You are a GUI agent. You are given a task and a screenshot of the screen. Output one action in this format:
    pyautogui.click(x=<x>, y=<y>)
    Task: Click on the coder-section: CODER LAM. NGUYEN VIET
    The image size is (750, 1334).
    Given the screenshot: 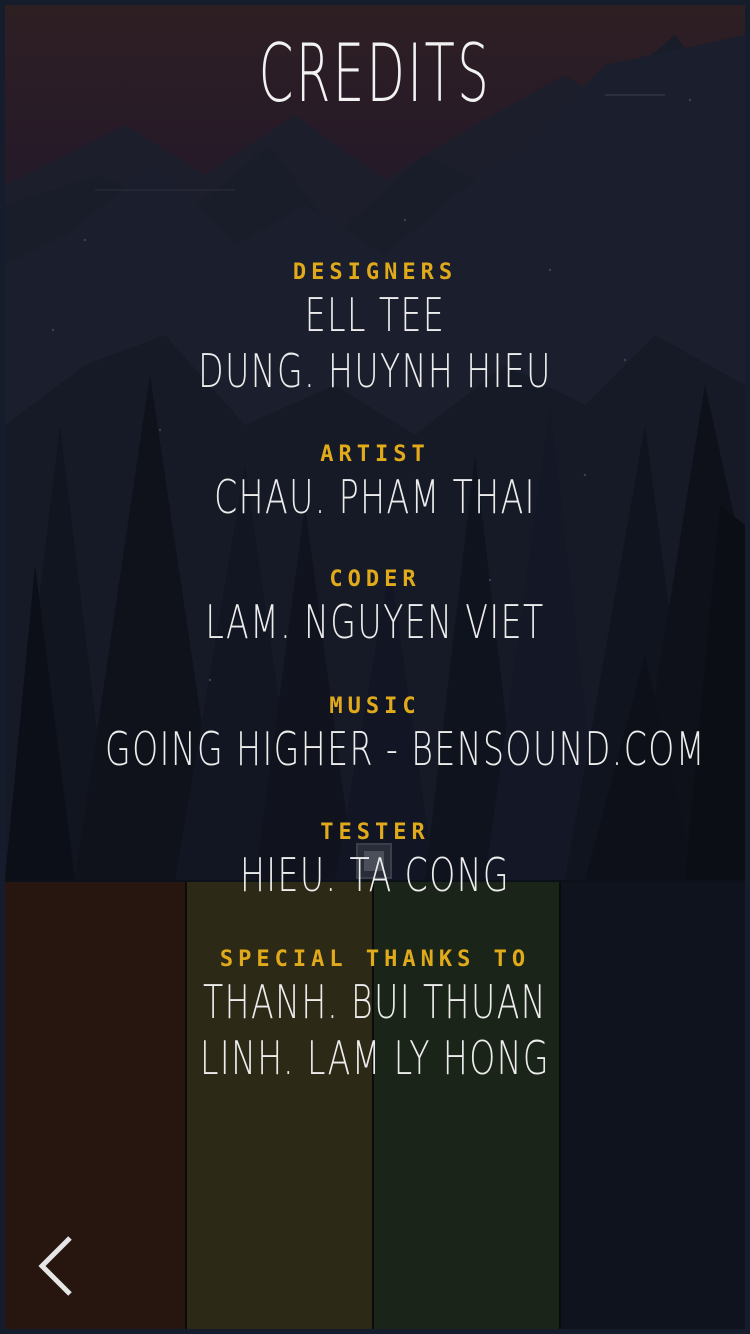 What is the action you would take?
    pyautogui.click(x=375, y=608)
    